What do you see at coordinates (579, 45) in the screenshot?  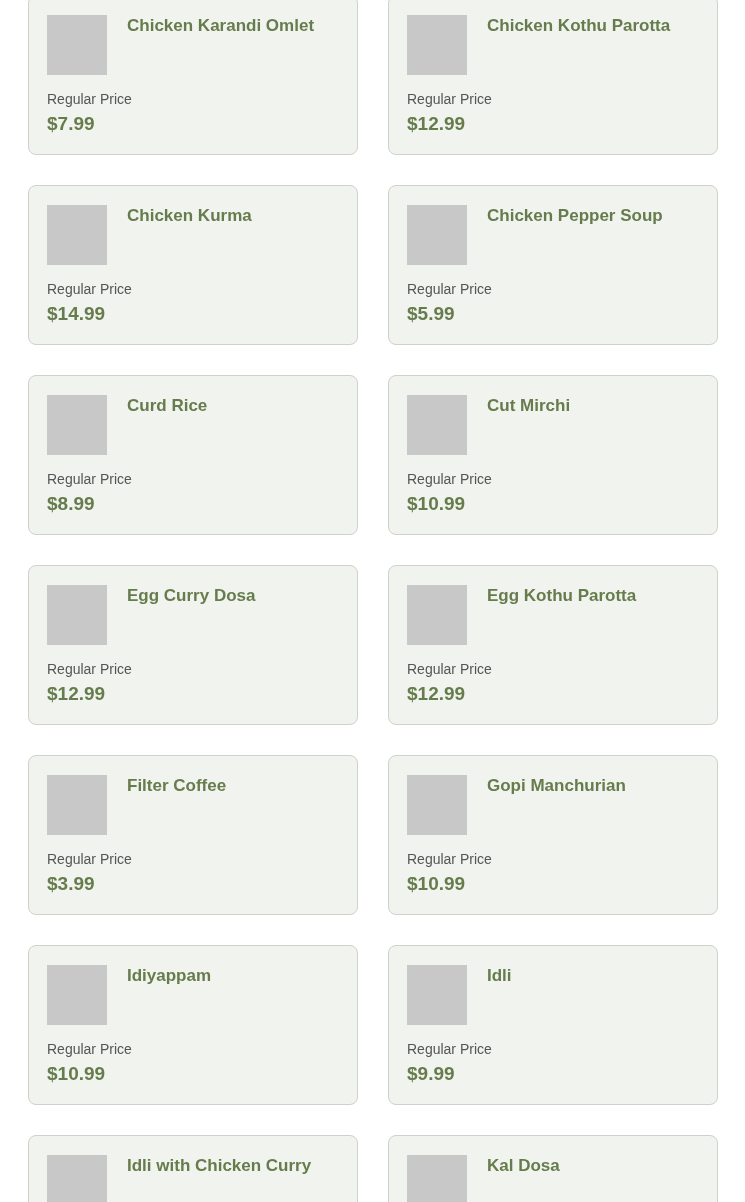 I see `product-title: Chicken Kothu Parotta` at bounding box center [579, 45].